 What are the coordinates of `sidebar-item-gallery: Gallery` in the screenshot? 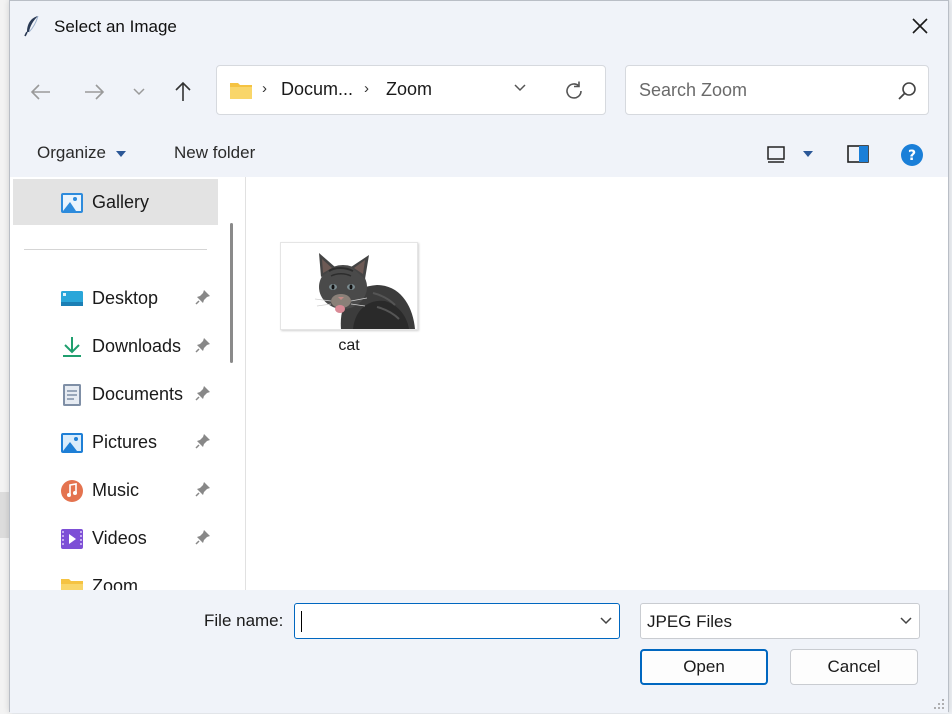 It's located at (115, 202).